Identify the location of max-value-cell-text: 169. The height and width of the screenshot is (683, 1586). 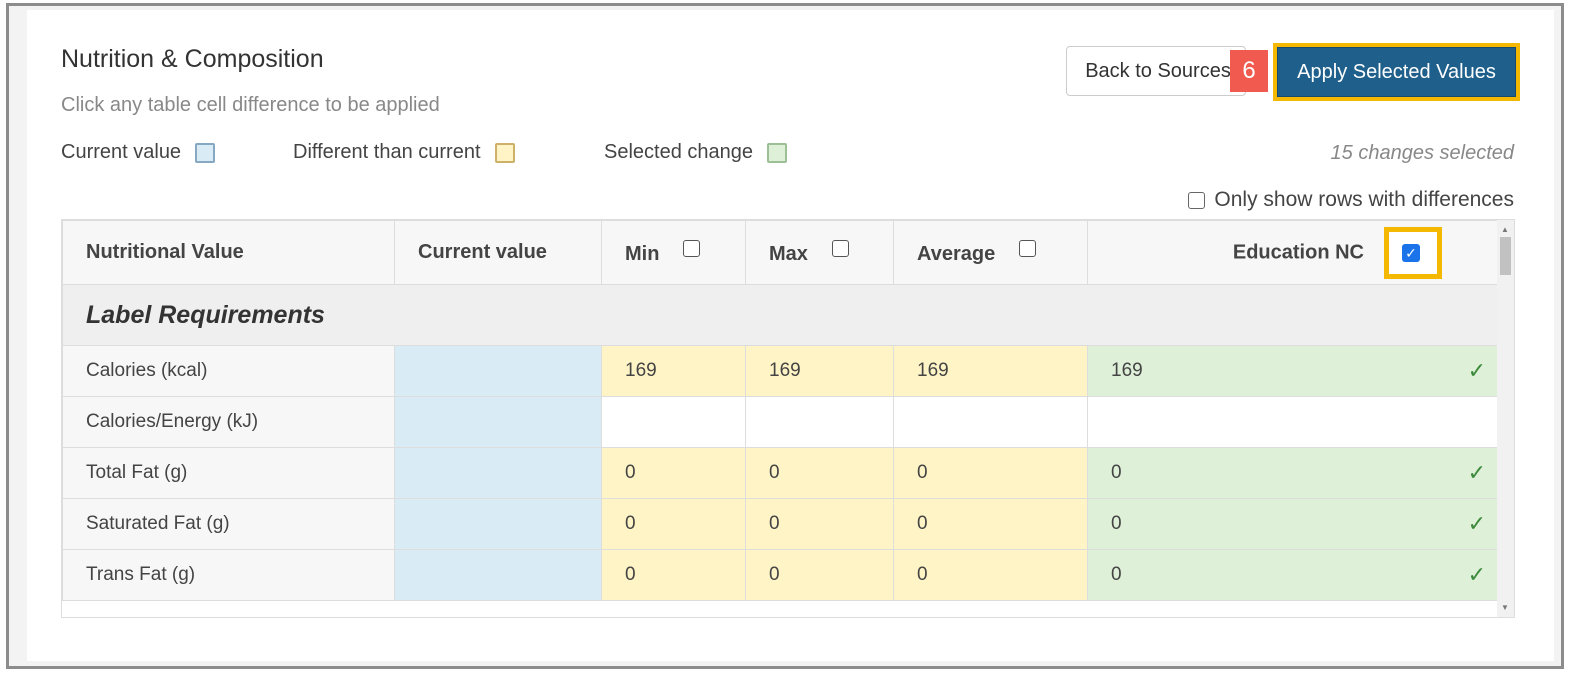
(785, 370).